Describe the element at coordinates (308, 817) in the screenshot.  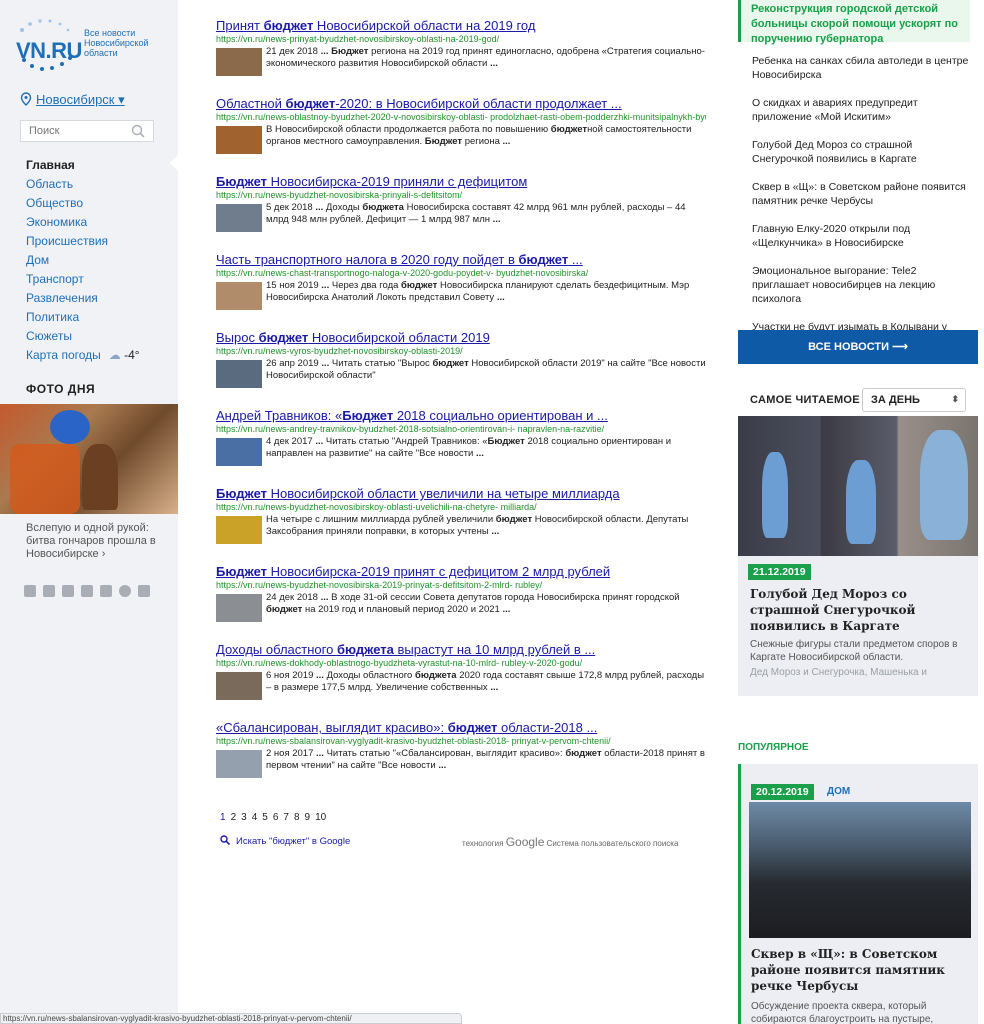
I see `page-link-9: 9` at that location.